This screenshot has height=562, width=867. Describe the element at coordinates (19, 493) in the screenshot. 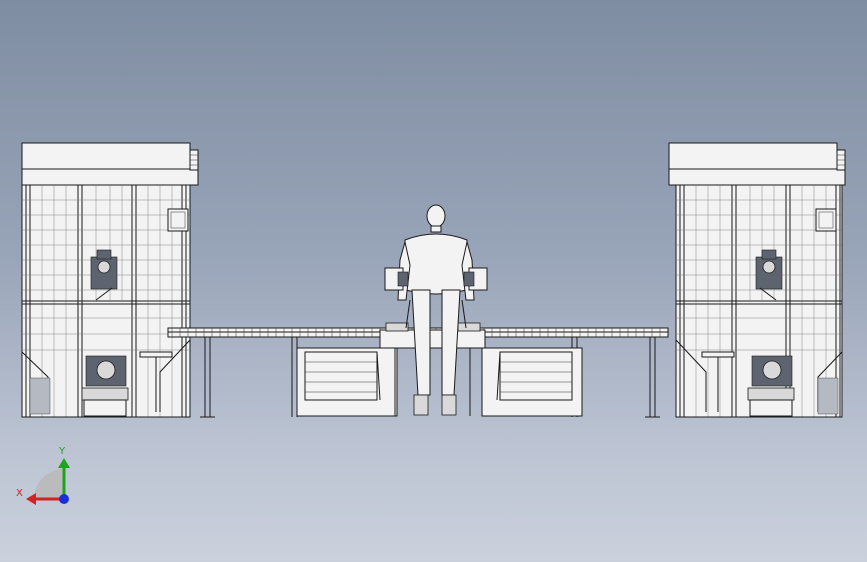

I see `x-axis-label: X` at that location.